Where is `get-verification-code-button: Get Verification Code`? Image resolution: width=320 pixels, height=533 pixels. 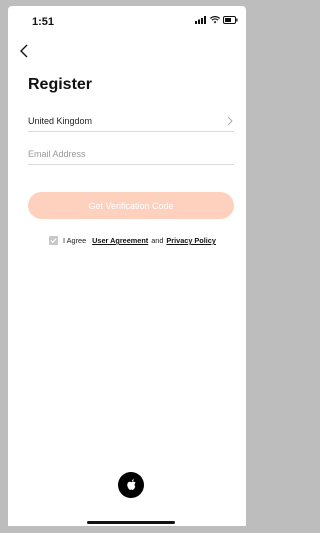
get-verification-code-button: Get Verification Code is located at coordinates (131, 205).